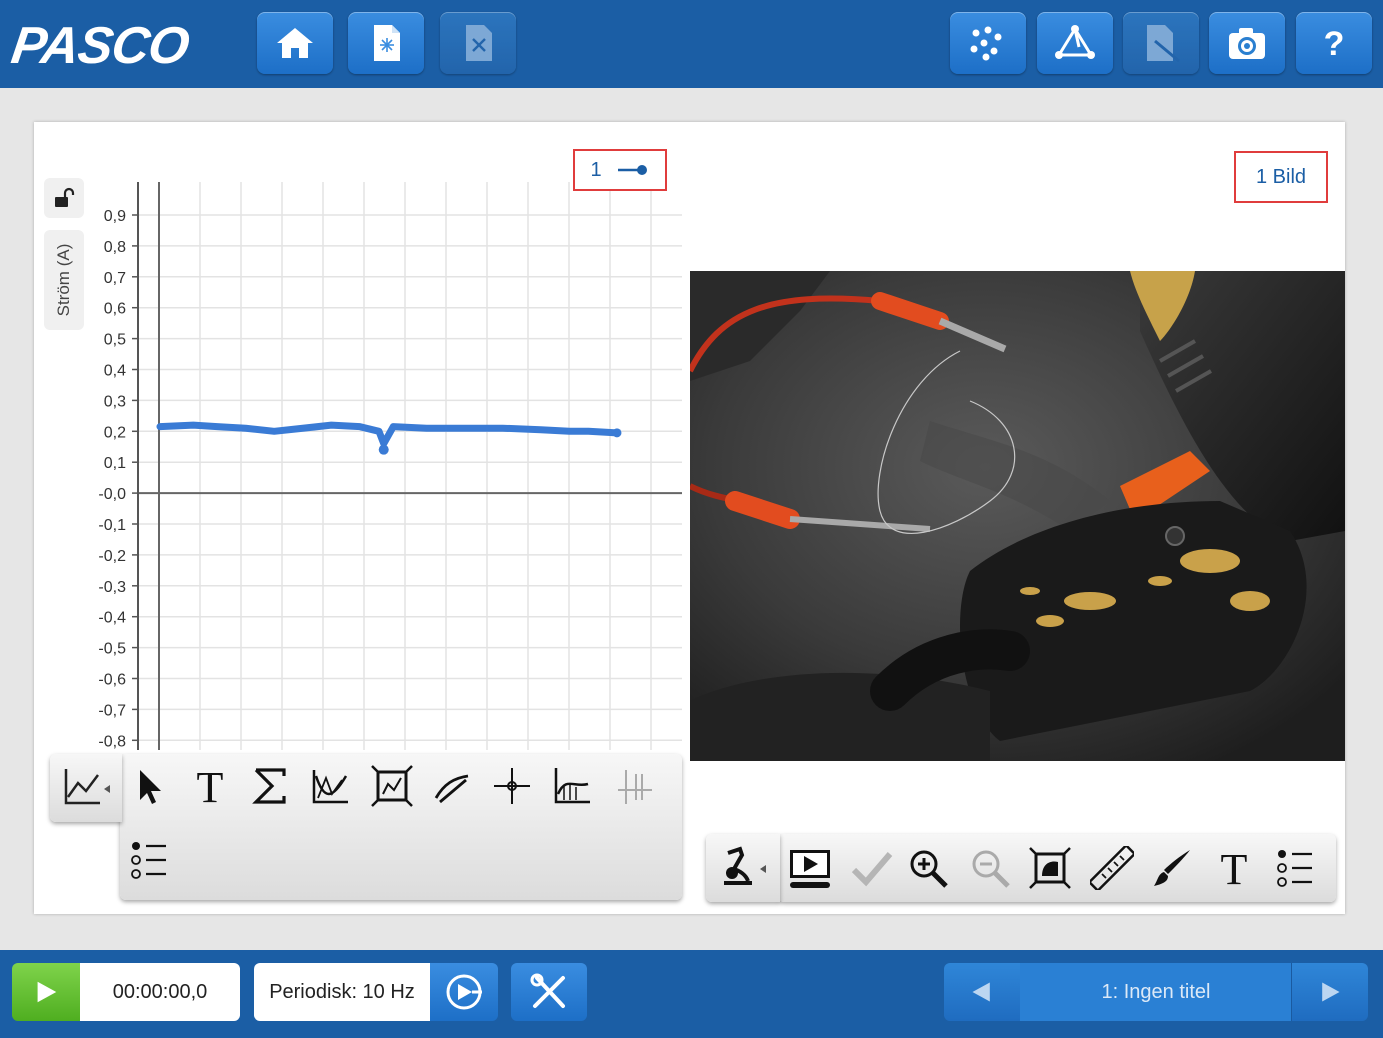  Describe the element at coordinates (115, 463) in the screenshot. I see `y-tick-label: 0,1` at that location.